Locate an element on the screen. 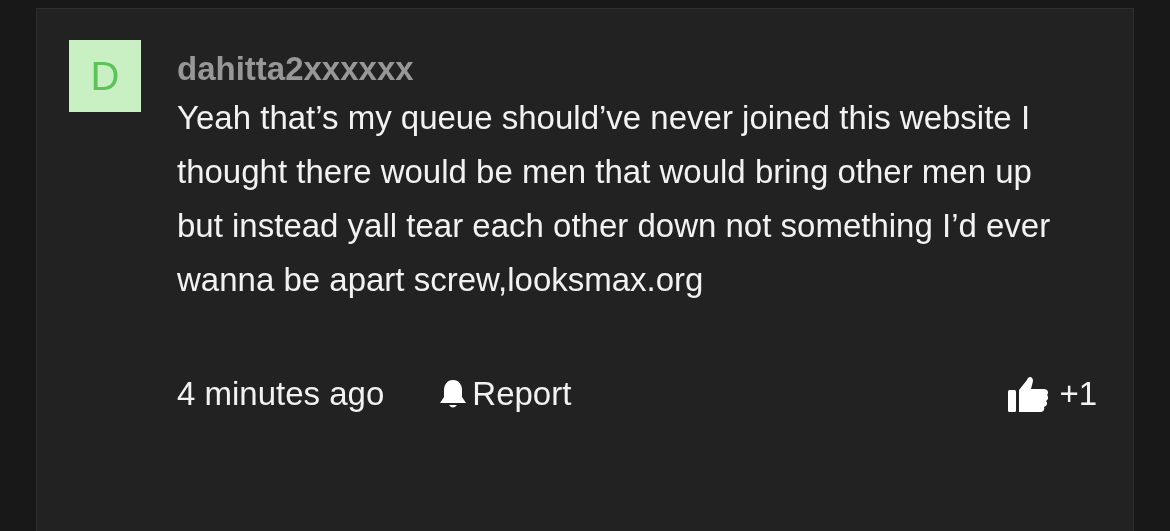  avatar: D is located at coordinates (105, 76).